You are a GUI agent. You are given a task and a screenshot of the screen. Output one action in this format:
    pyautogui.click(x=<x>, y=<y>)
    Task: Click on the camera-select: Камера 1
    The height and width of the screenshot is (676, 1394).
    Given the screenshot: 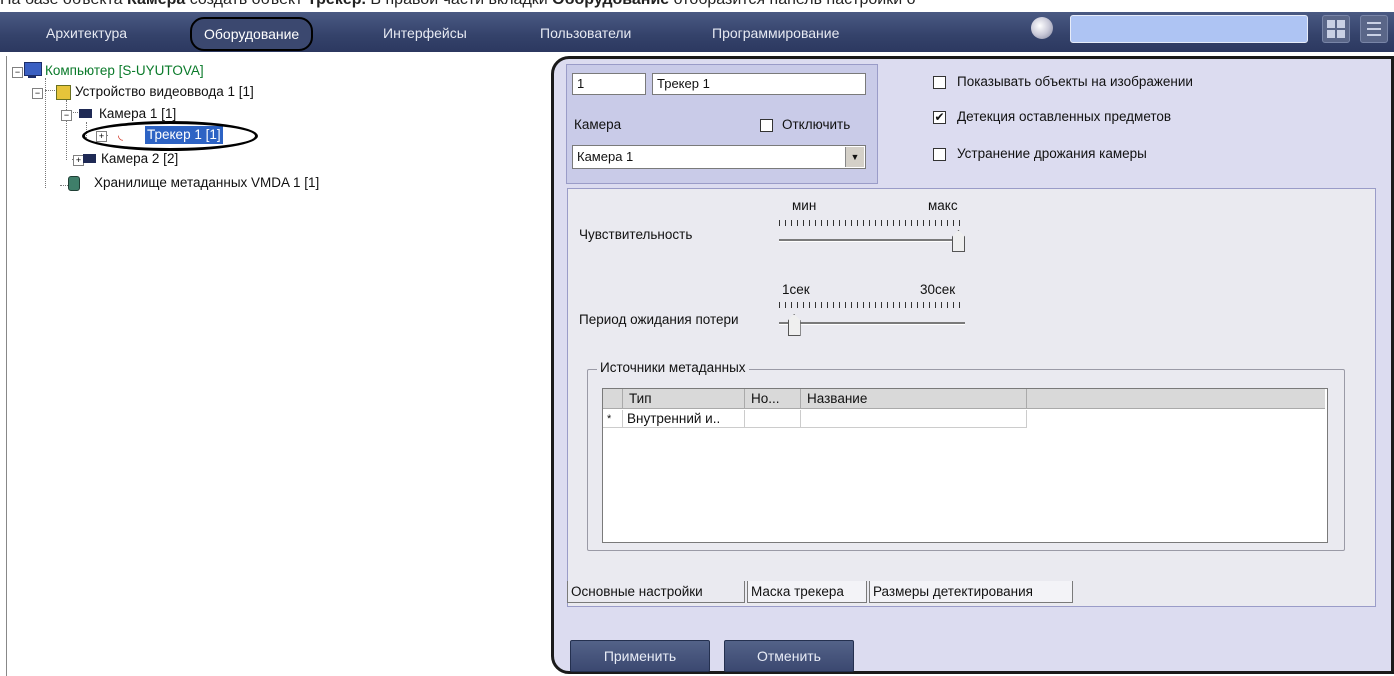 What is the action you would take?
    pyautogui.click(x=719, y=157)
    